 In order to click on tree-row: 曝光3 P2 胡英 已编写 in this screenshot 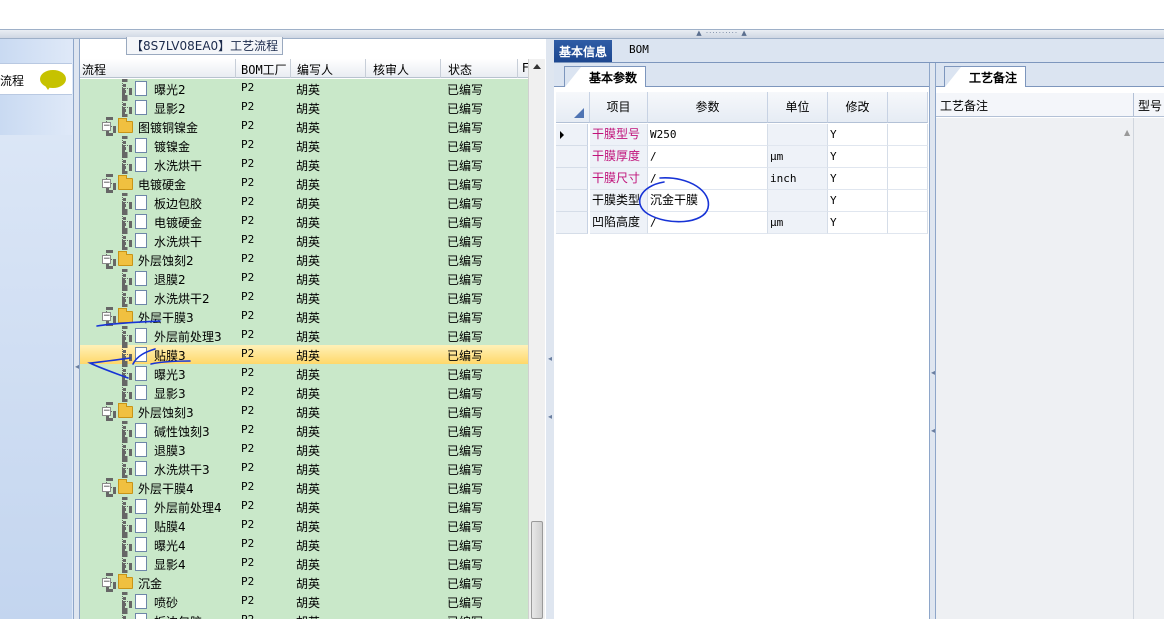, I will do `click(304, 373)`.